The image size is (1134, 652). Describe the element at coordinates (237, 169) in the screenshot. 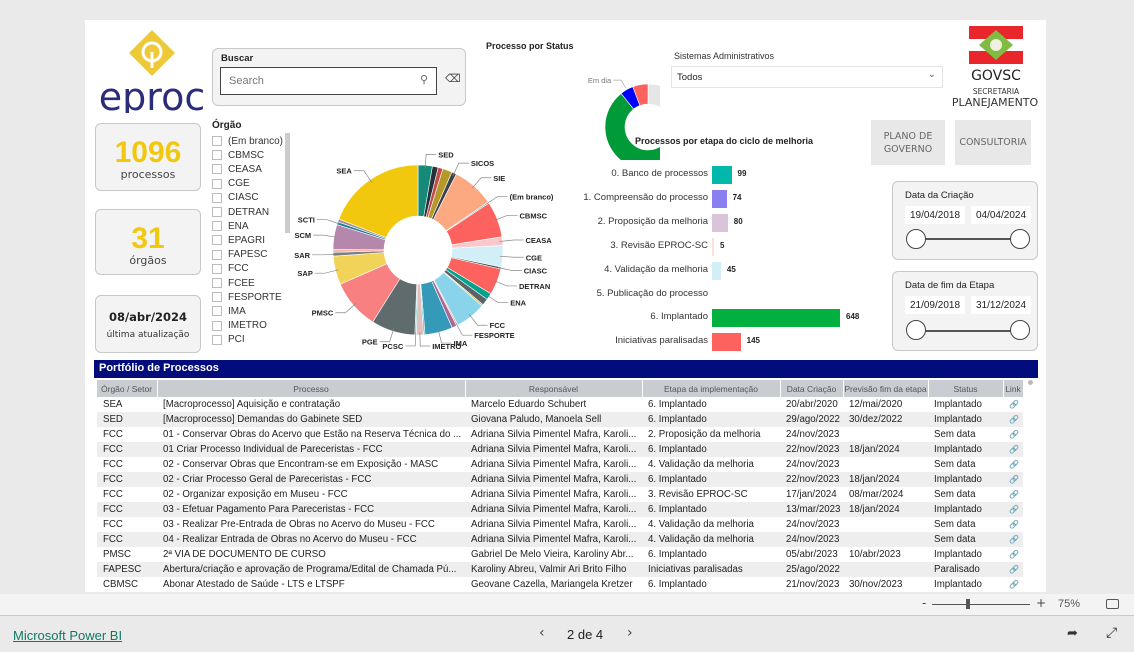

I see `orgao-filter-item: CEASA` at that location.